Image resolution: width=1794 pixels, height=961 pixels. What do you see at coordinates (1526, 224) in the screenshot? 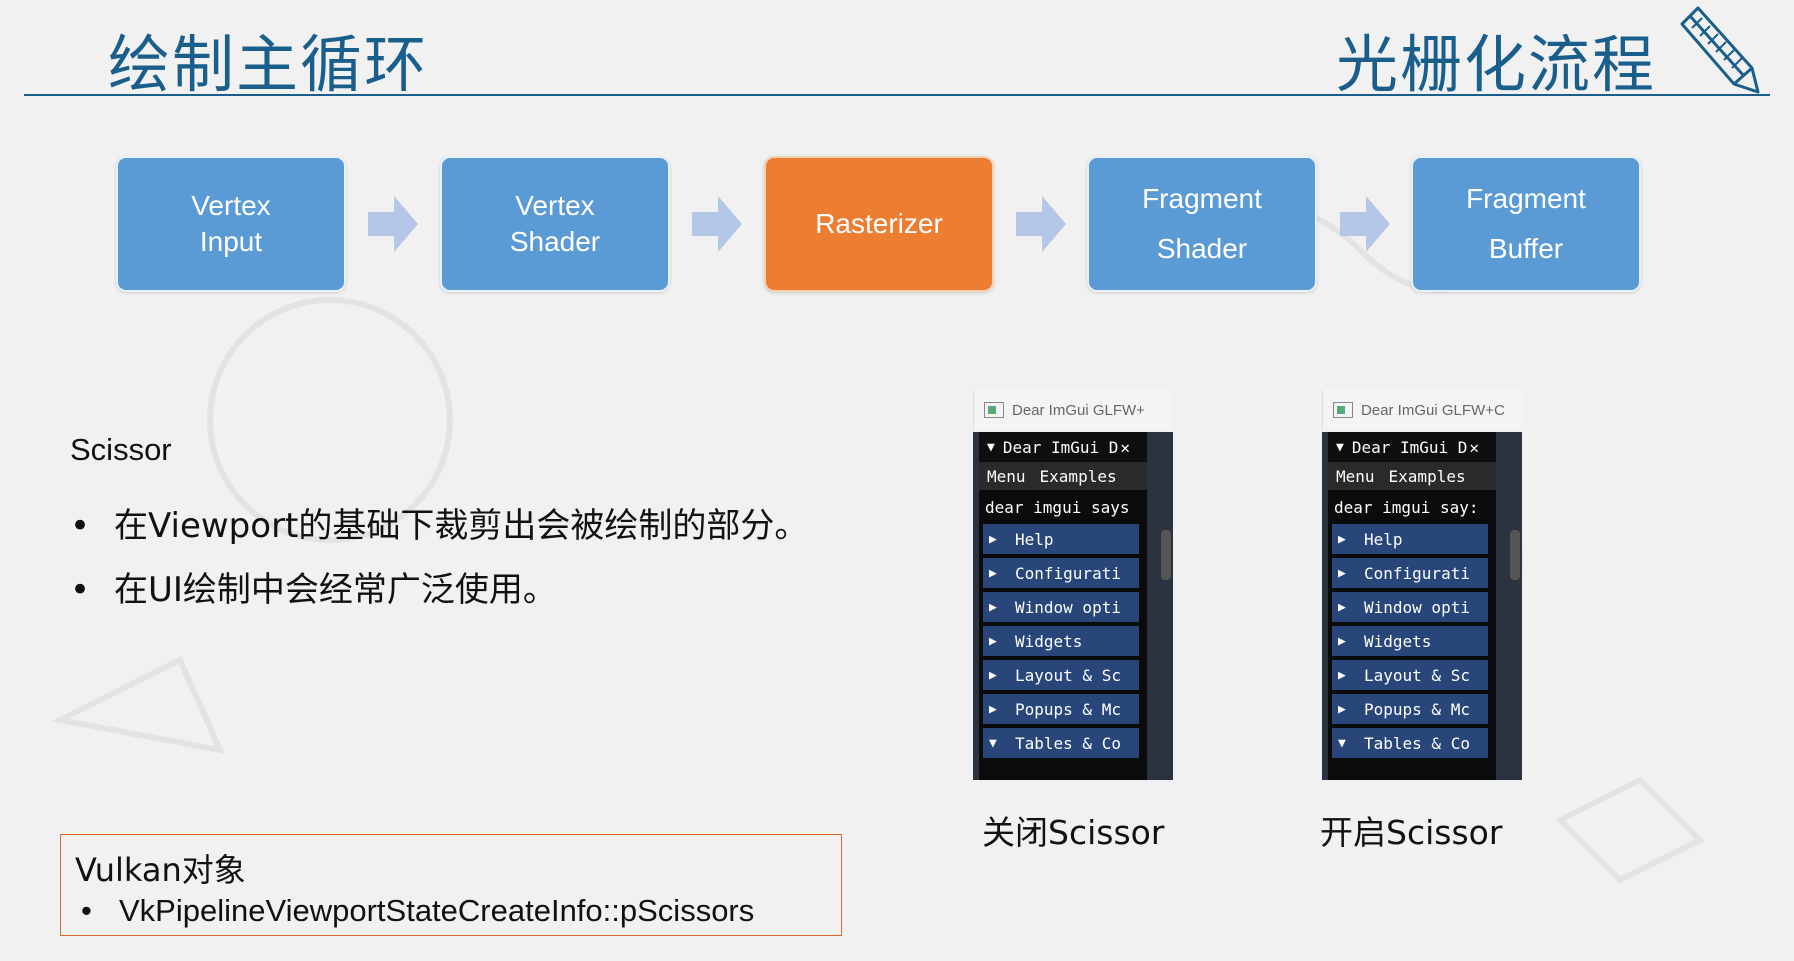
I see `stage-fragment-buffer: Fragment Buffer` at bounding box center [1526, 224].